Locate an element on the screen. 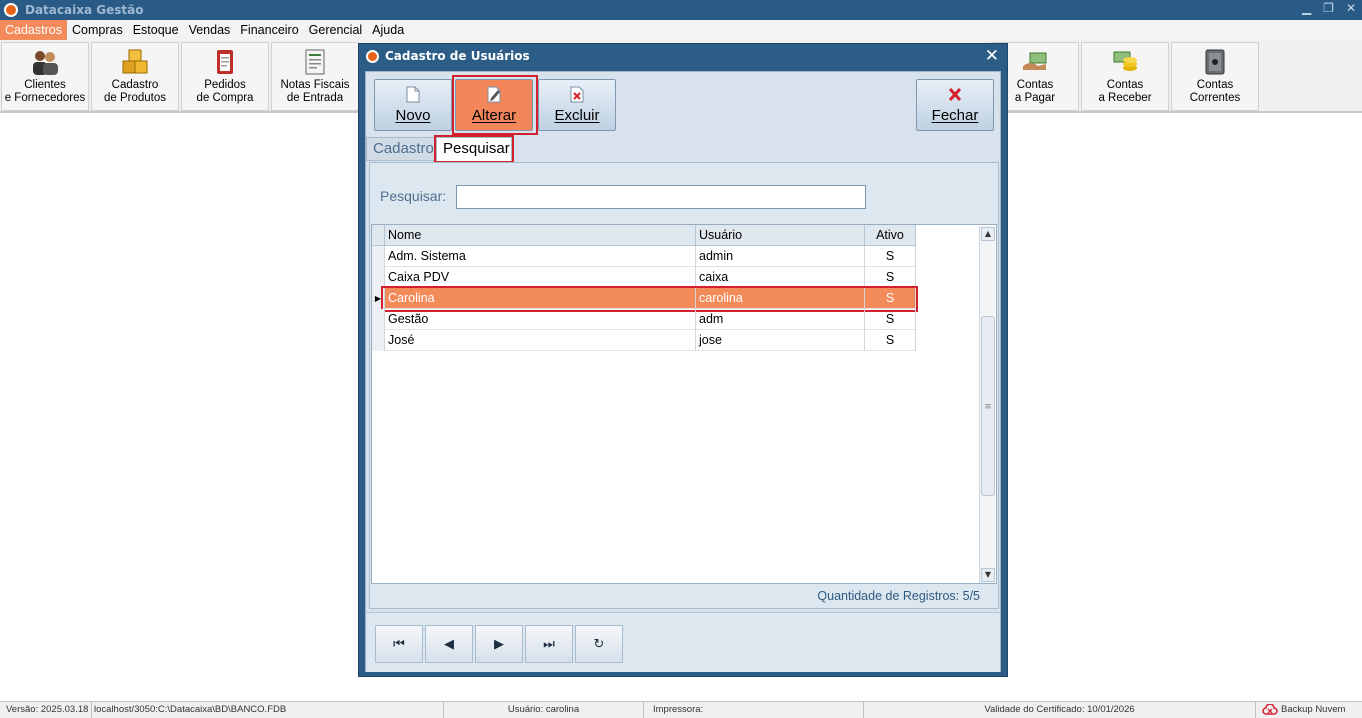  grid-header: Nome Usuário Ativo is located at coordinates (644, 235).